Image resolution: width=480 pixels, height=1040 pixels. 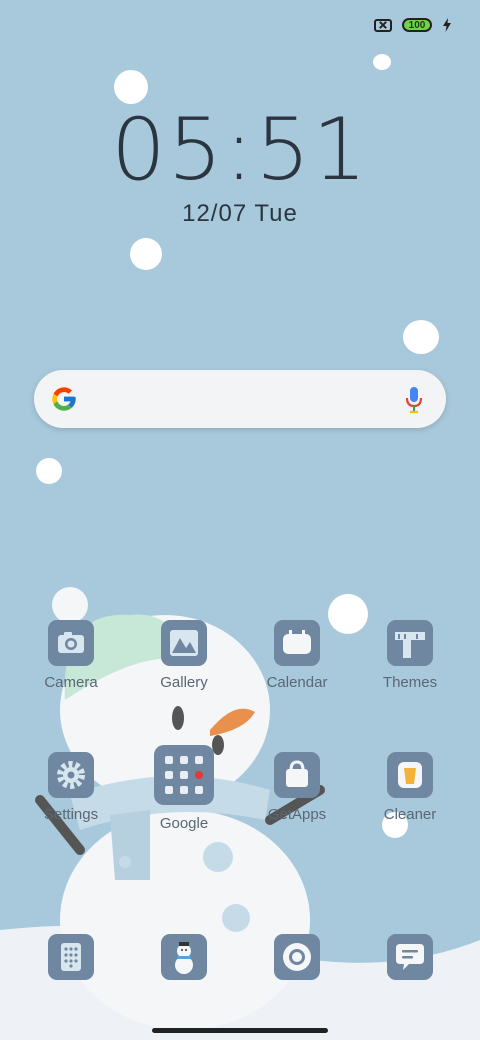 I want to click on dock-snowman-app, so click(x=184, y=957).